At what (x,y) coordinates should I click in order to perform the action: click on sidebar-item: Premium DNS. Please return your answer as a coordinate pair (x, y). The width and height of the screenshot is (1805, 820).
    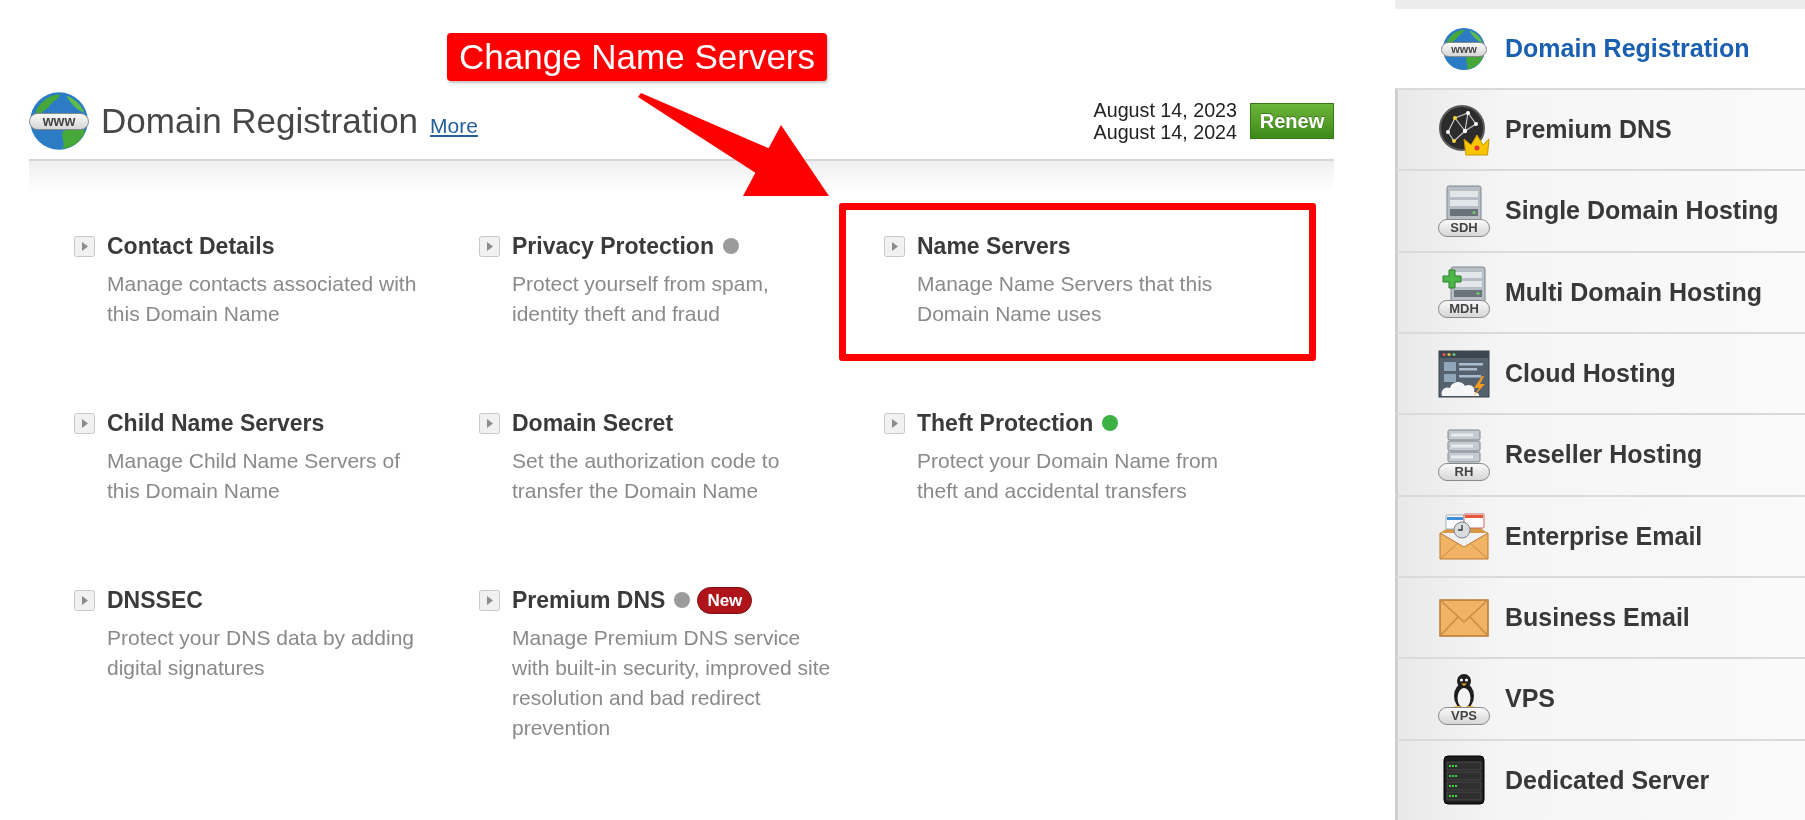
    Looking at the image, I should click on (1600, 129).